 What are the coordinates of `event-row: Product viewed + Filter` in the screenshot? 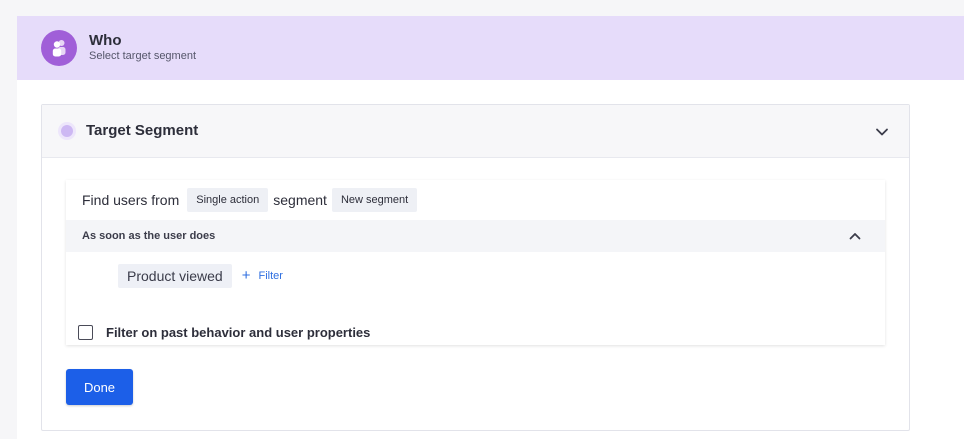 It's located at (200, 276).